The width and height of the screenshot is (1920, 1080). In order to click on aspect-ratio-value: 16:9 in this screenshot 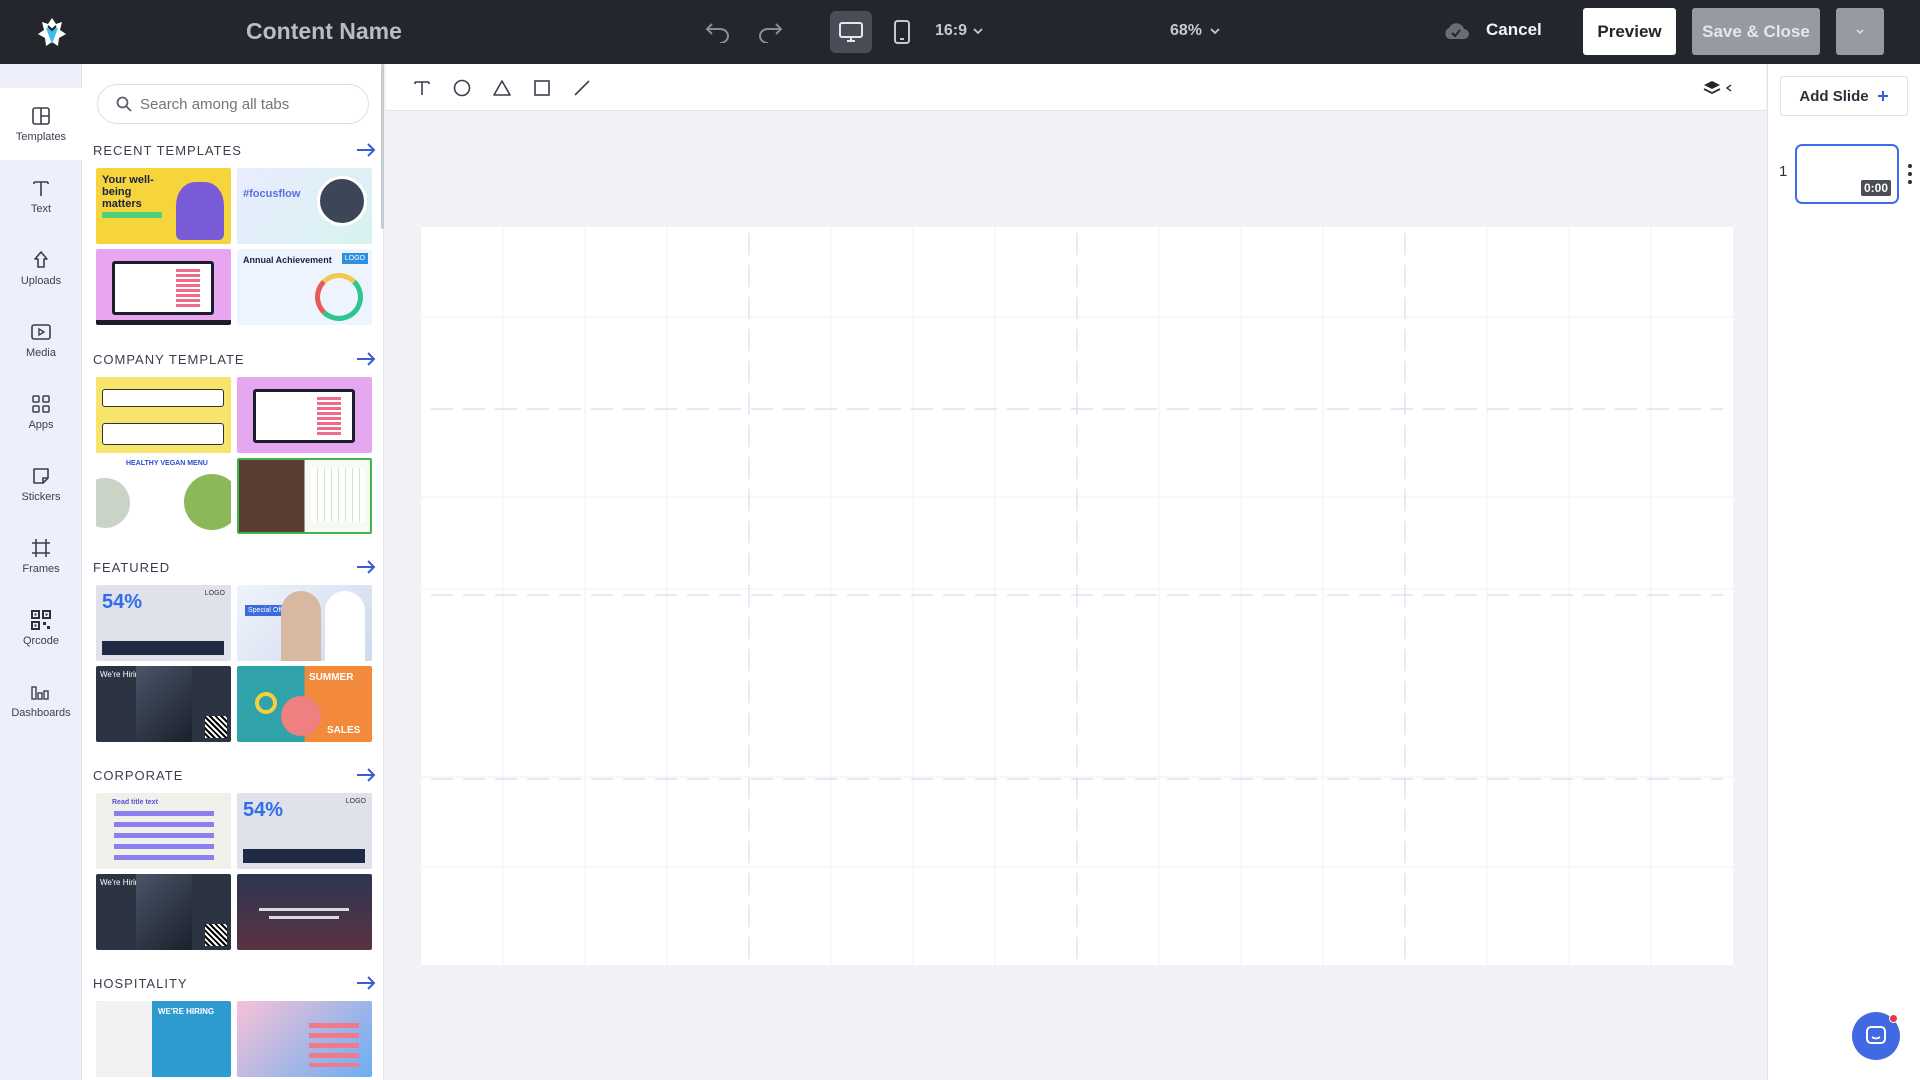, I will do `click(951, 30)`.